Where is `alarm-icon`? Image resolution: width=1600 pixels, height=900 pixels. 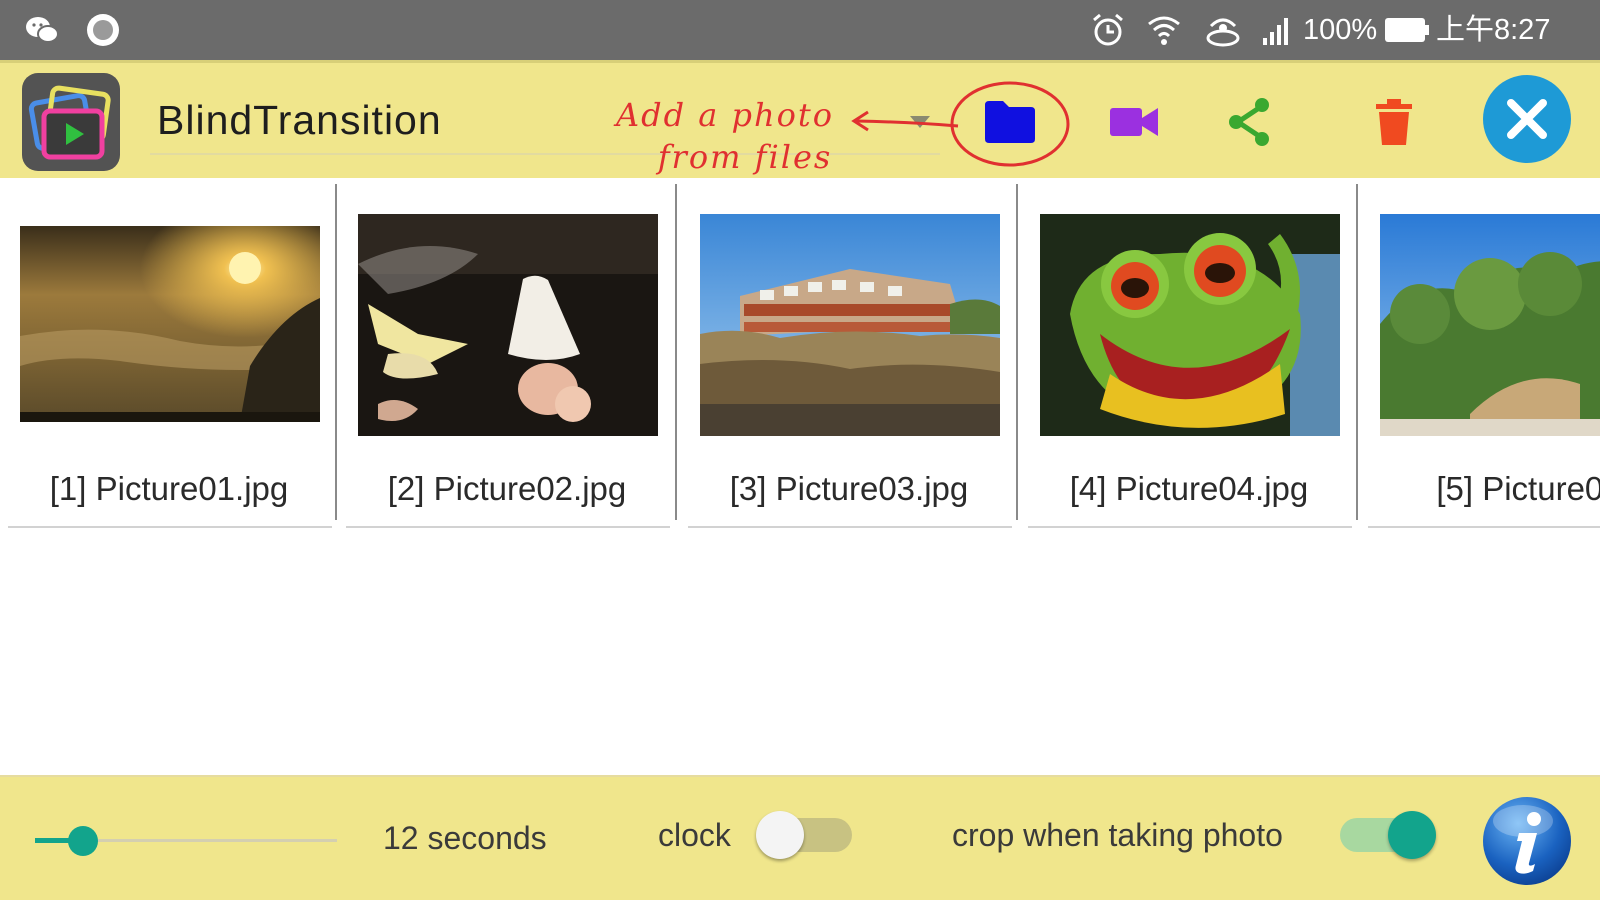
alarm-icon is located at coordinates (1108, 29).